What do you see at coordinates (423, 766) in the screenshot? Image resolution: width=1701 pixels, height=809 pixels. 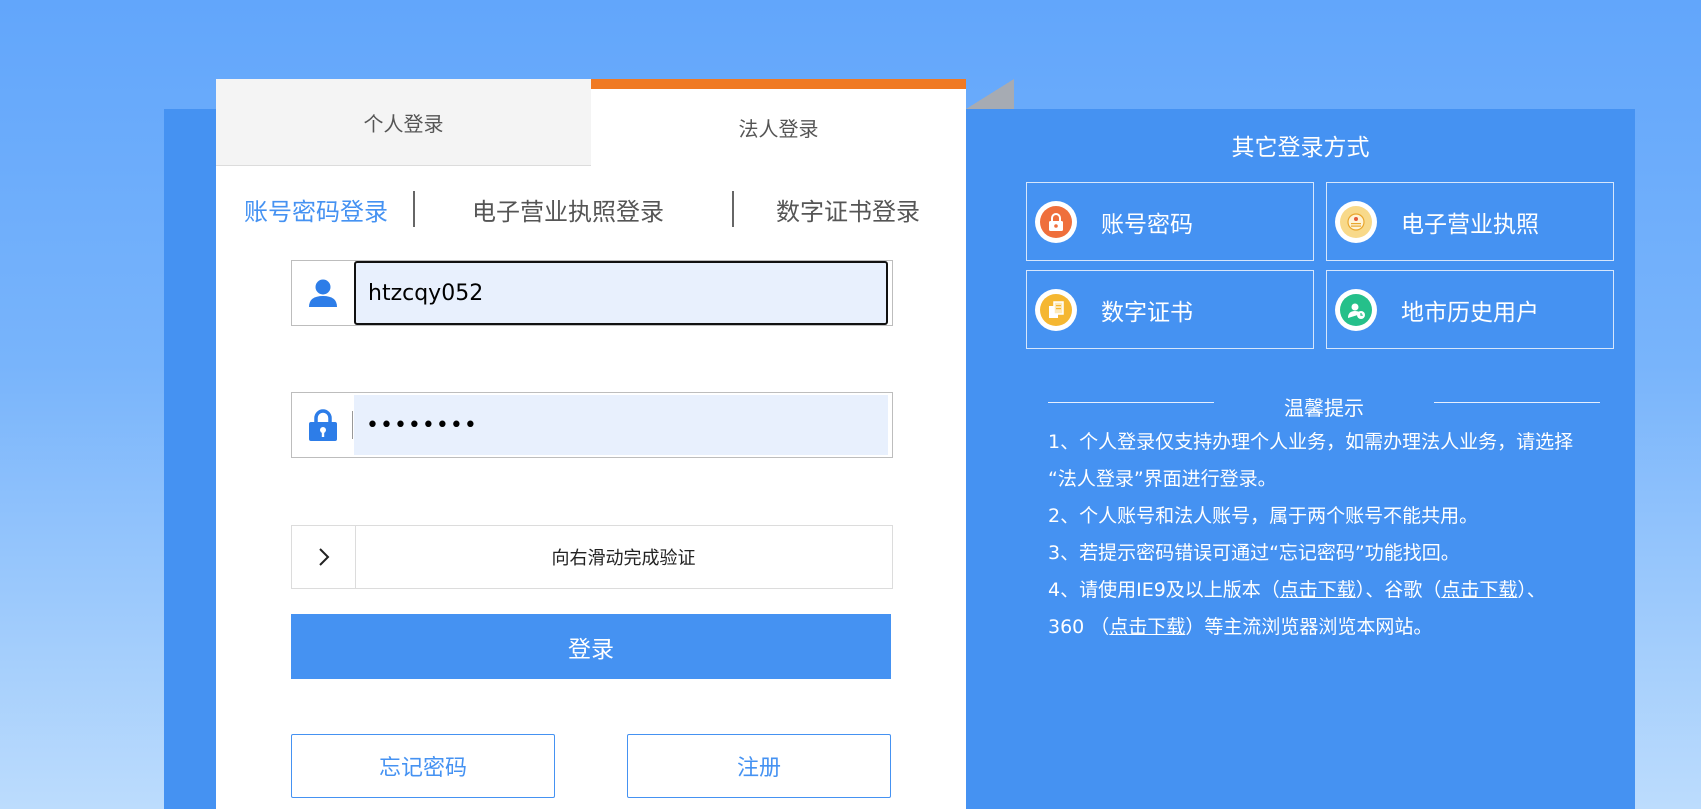 I see `forgot-password-button: 忘记密码` at bounding box center [423, 766].